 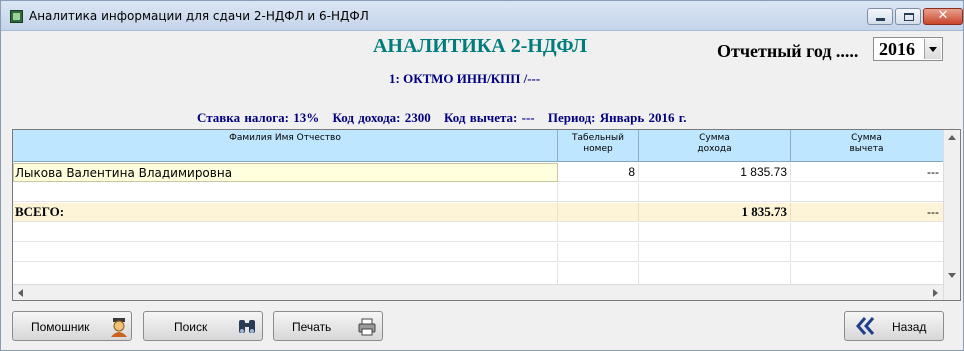 I want to click on page-title-text: АНАЛИТИКА 2-НДФЛ, so click(x=480, y=46).